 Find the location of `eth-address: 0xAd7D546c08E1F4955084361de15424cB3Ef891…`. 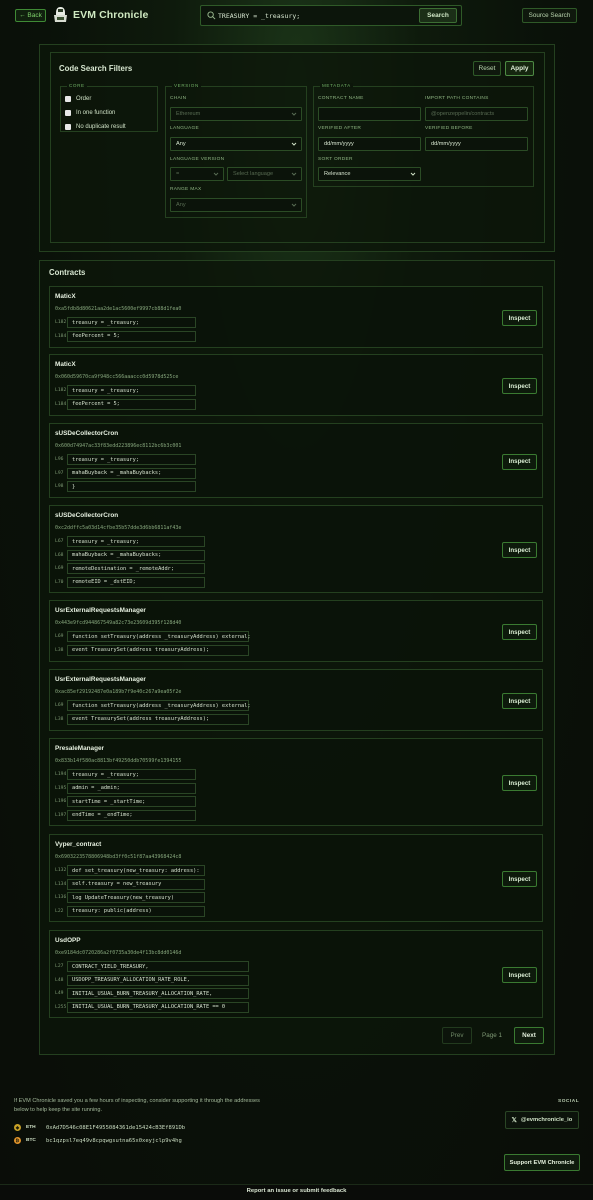

eth-address: 0xAd7D546c08E1F4955084361de15424cB3Ef891… is located at coordinates (115, 1128).